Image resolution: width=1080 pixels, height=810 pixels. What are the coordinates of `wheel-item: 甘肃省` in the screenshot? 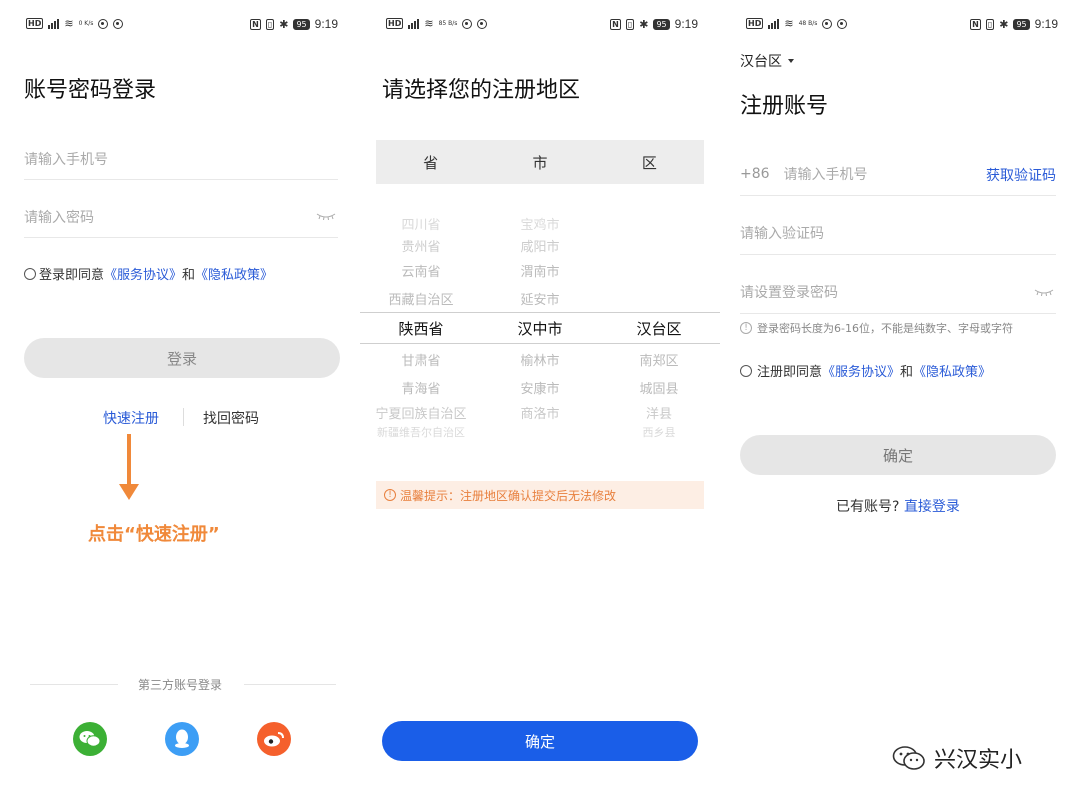 It's located at (421, 359).